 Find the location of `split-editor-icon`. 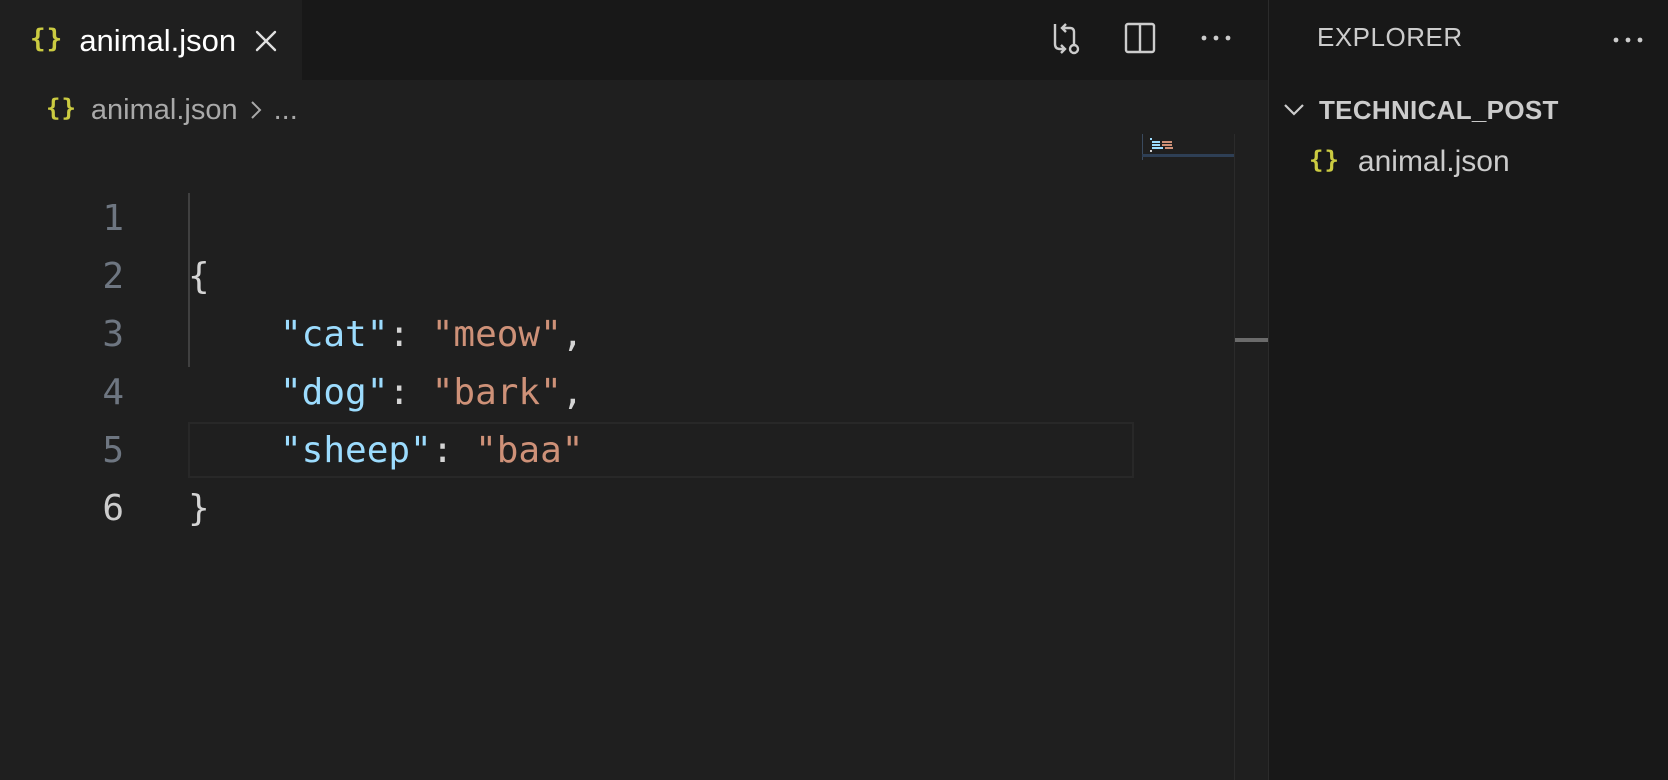

split-editor-icon is located at coordinates (1140, 38).